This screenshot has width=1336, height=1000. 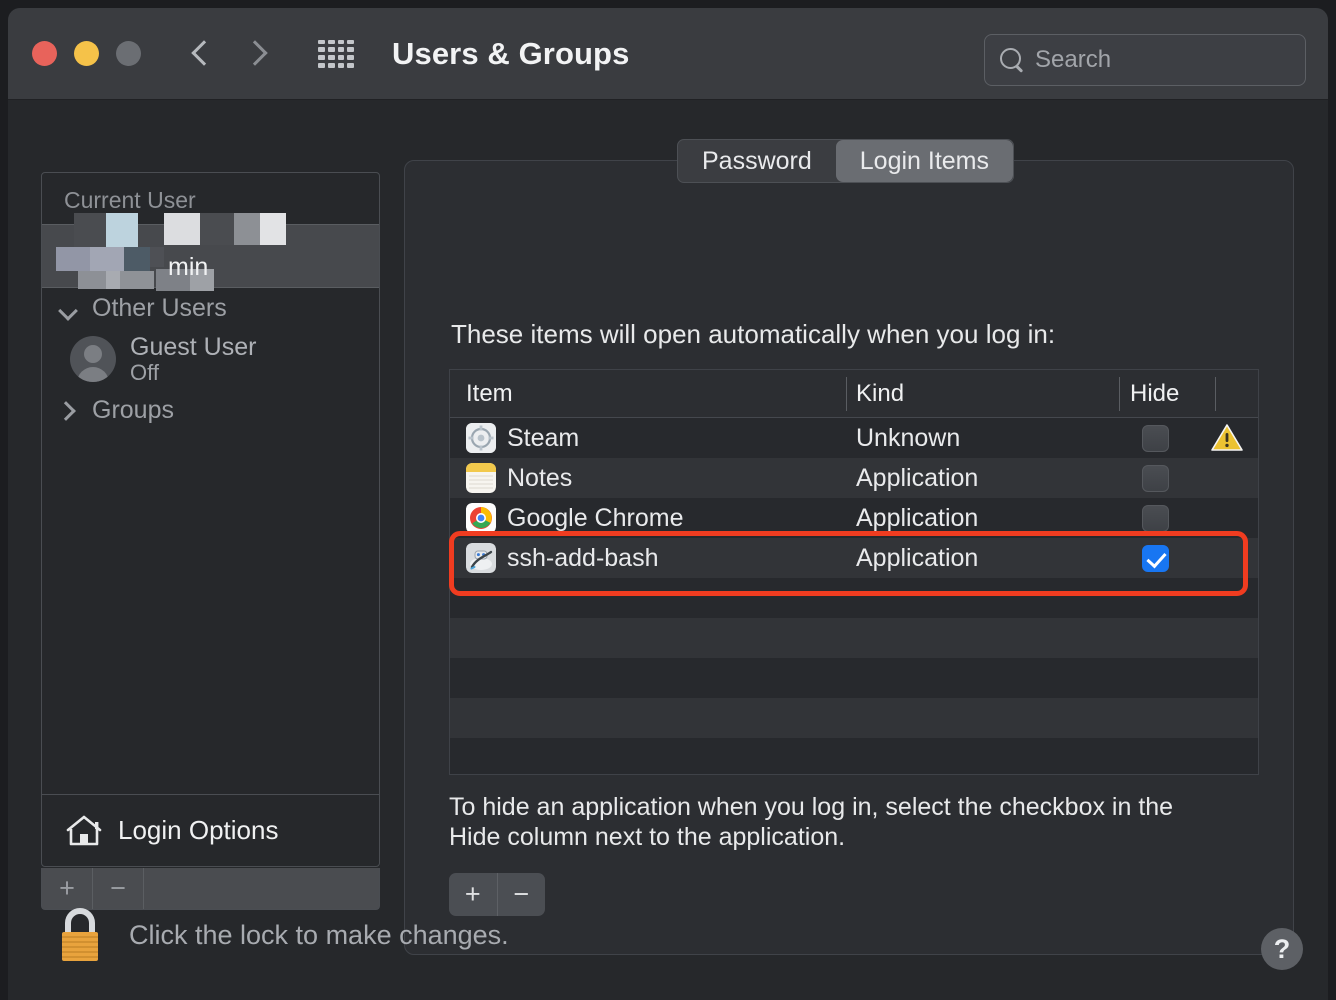 I want to click on lock-control: Click the lock to make changes., so click(x=281, y=935).